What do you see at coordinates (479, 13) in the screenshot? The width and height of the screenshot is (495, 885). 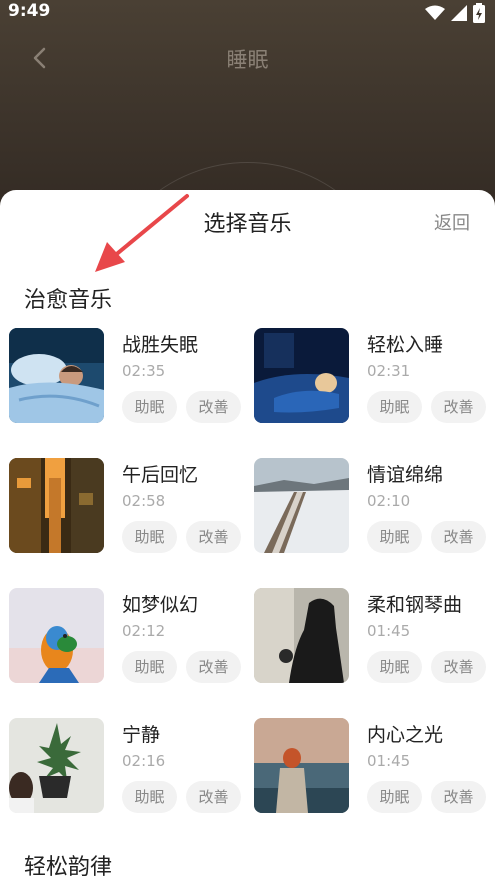 I see `battery-icon` at bounding box center [479, 13].